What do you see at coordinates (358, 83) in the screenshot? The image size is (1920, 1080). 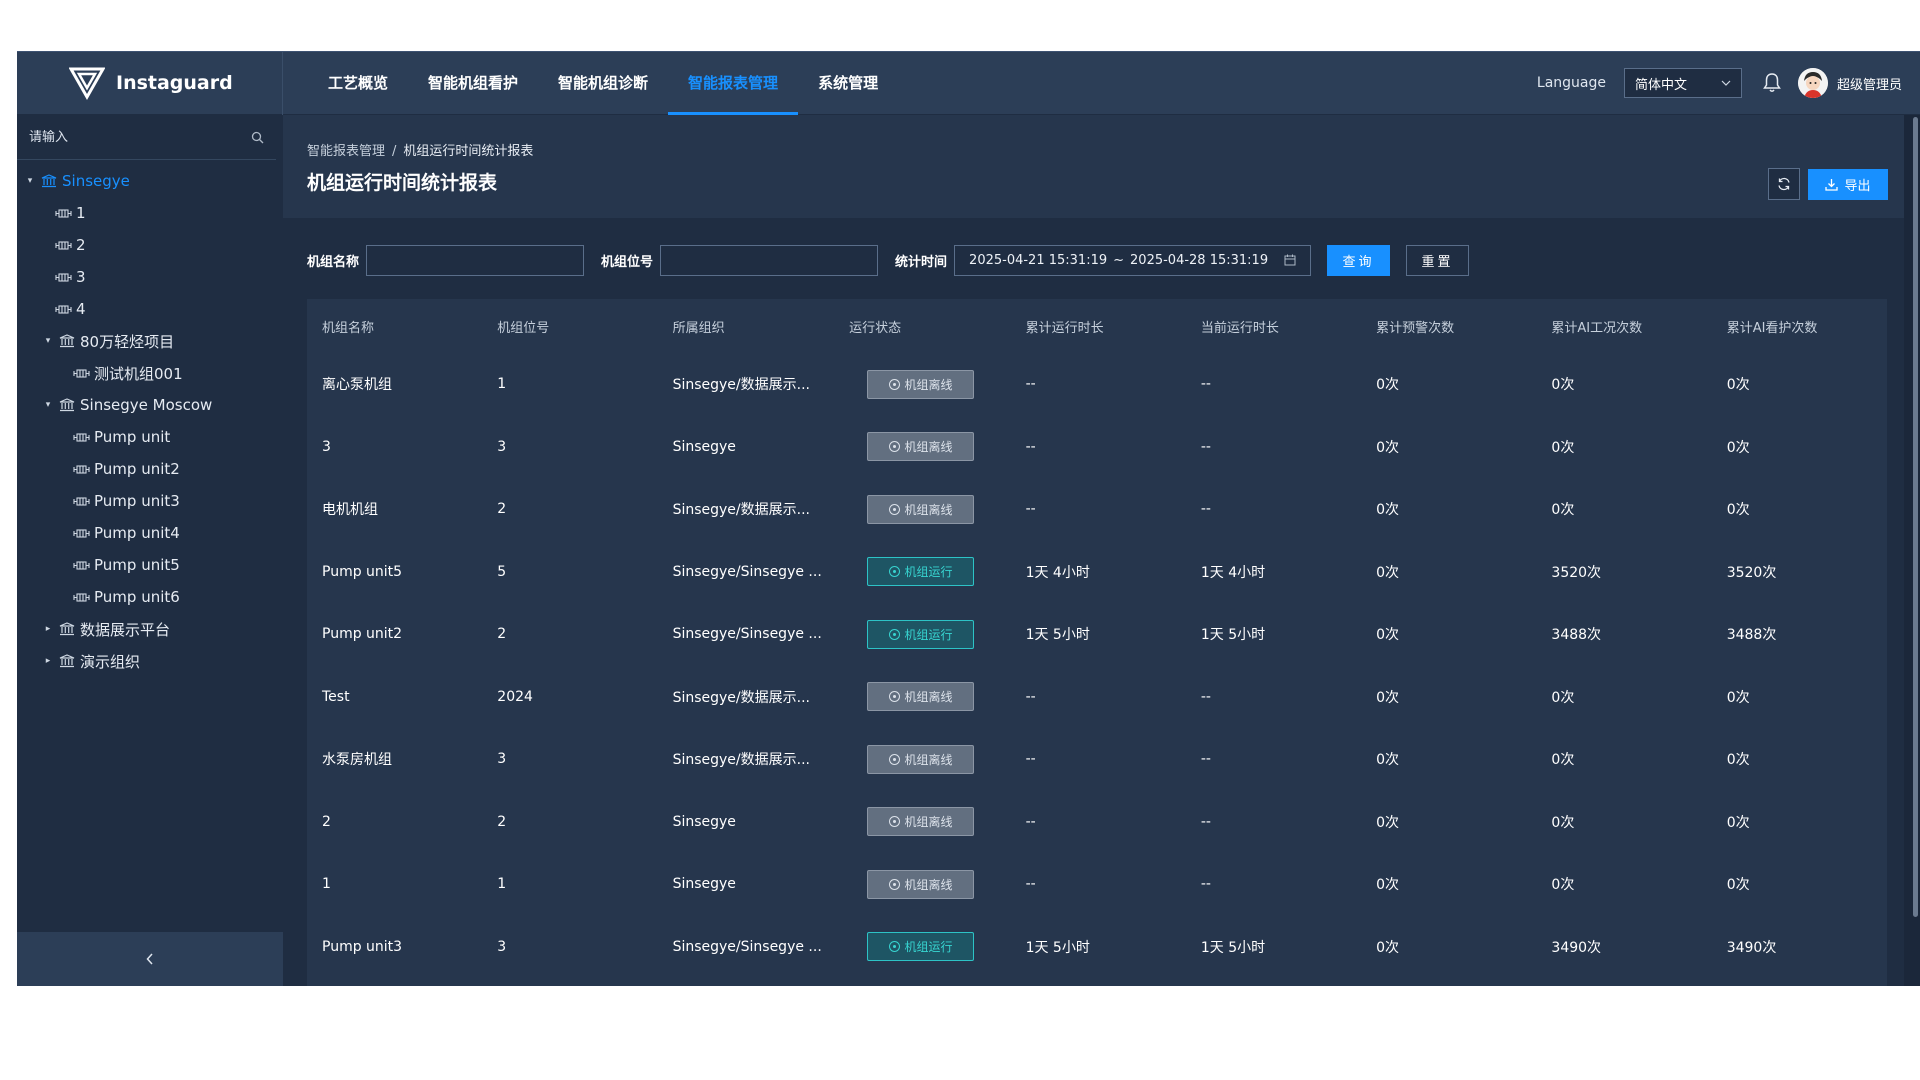 I see `nav-process-overview: 工艺概览` at bounding box center [358, 83].